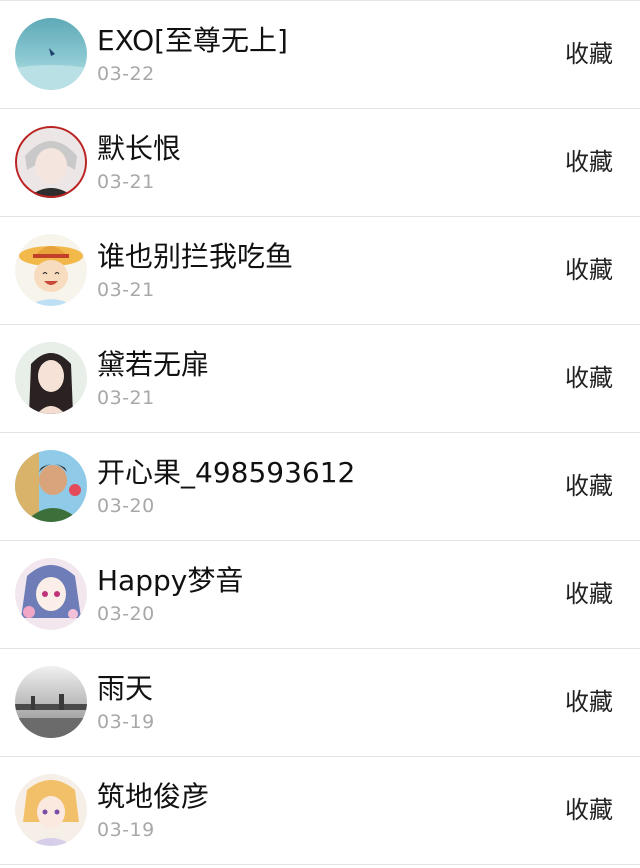 The width and height of the screenshot is (640, 868). Describe the element at coordinates (195, 256) in the screenshot. I see `user-name: 谁也别拦我吃鱼` at that location.